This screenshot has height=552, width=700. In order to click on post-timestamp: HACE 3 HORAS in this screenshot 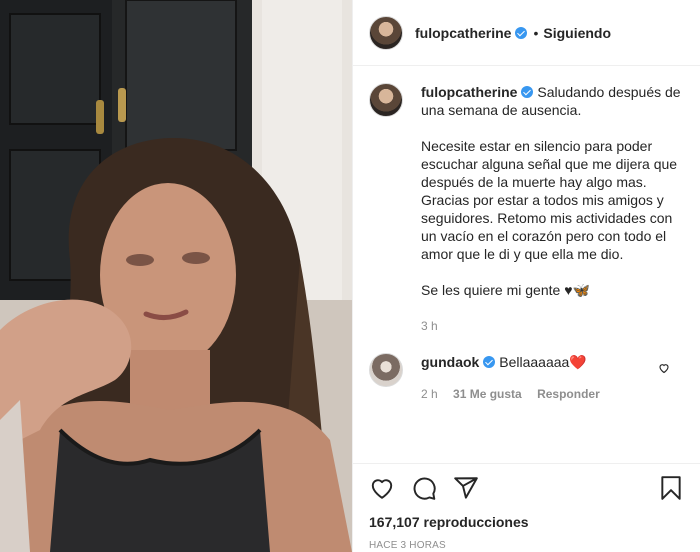, I will do `click(407, 545)`.